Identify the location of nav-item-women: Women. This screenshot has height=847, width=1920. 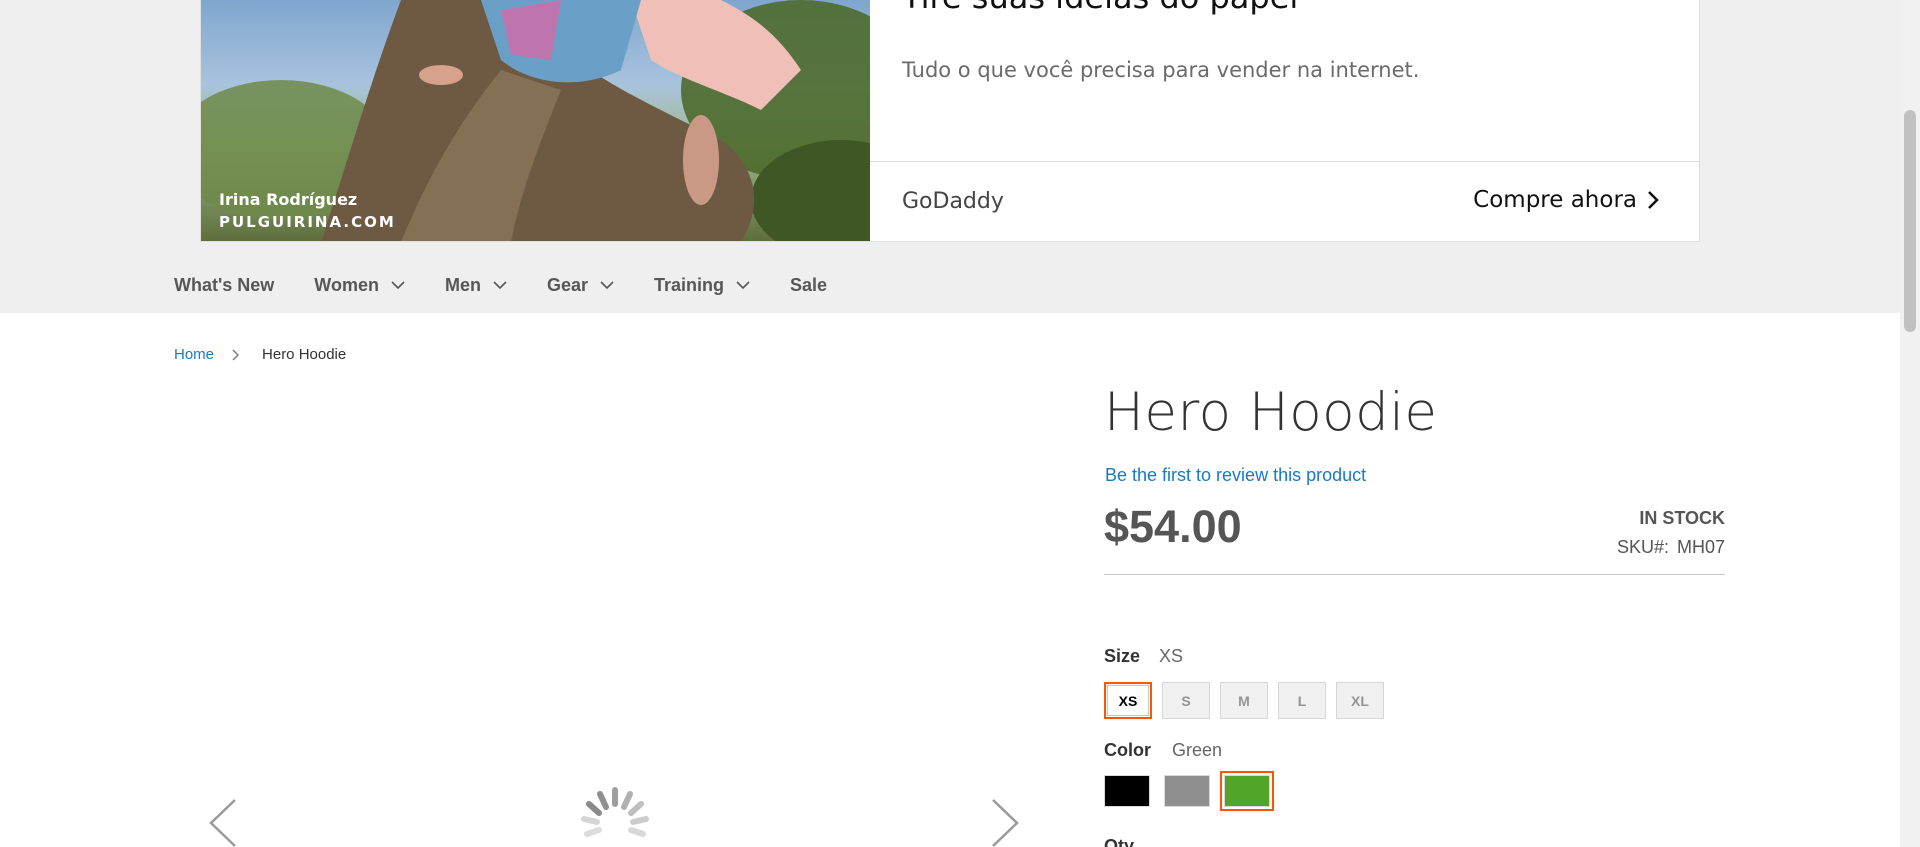
(359, 285).